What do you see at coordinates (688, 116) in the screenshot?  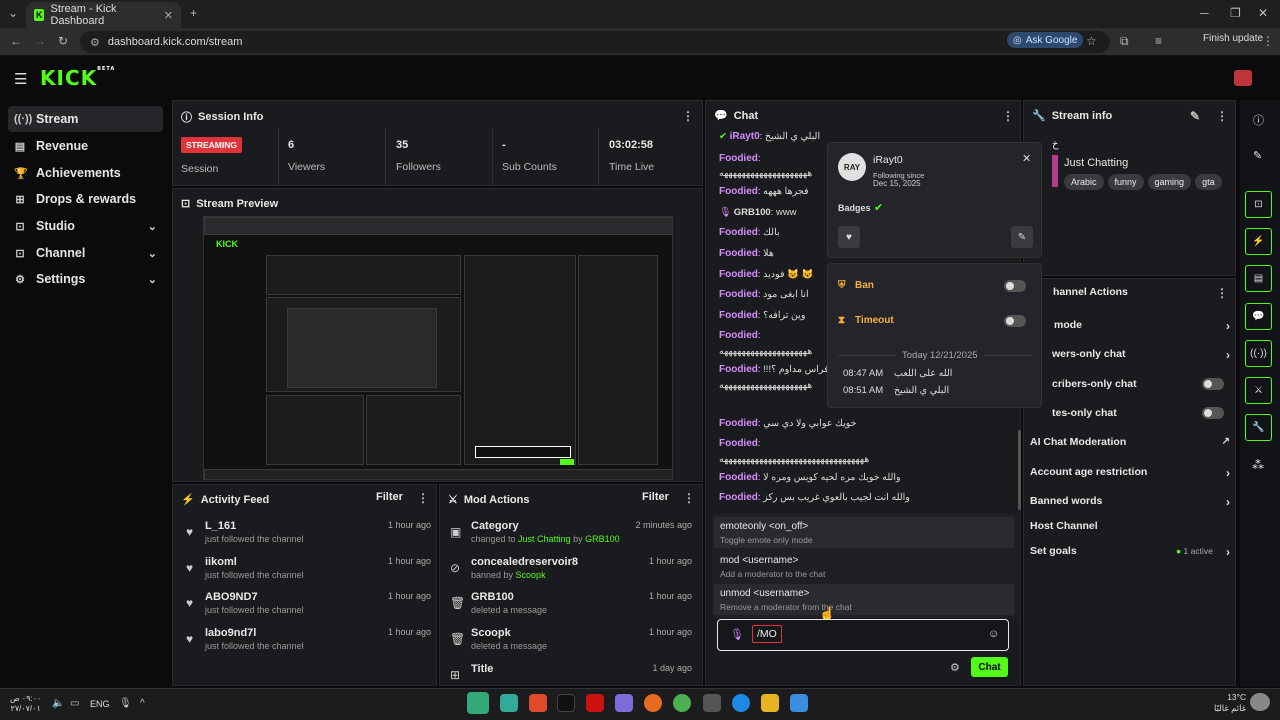 I see `session-menu-icon: ⋮` at bounding box center [688, 116].